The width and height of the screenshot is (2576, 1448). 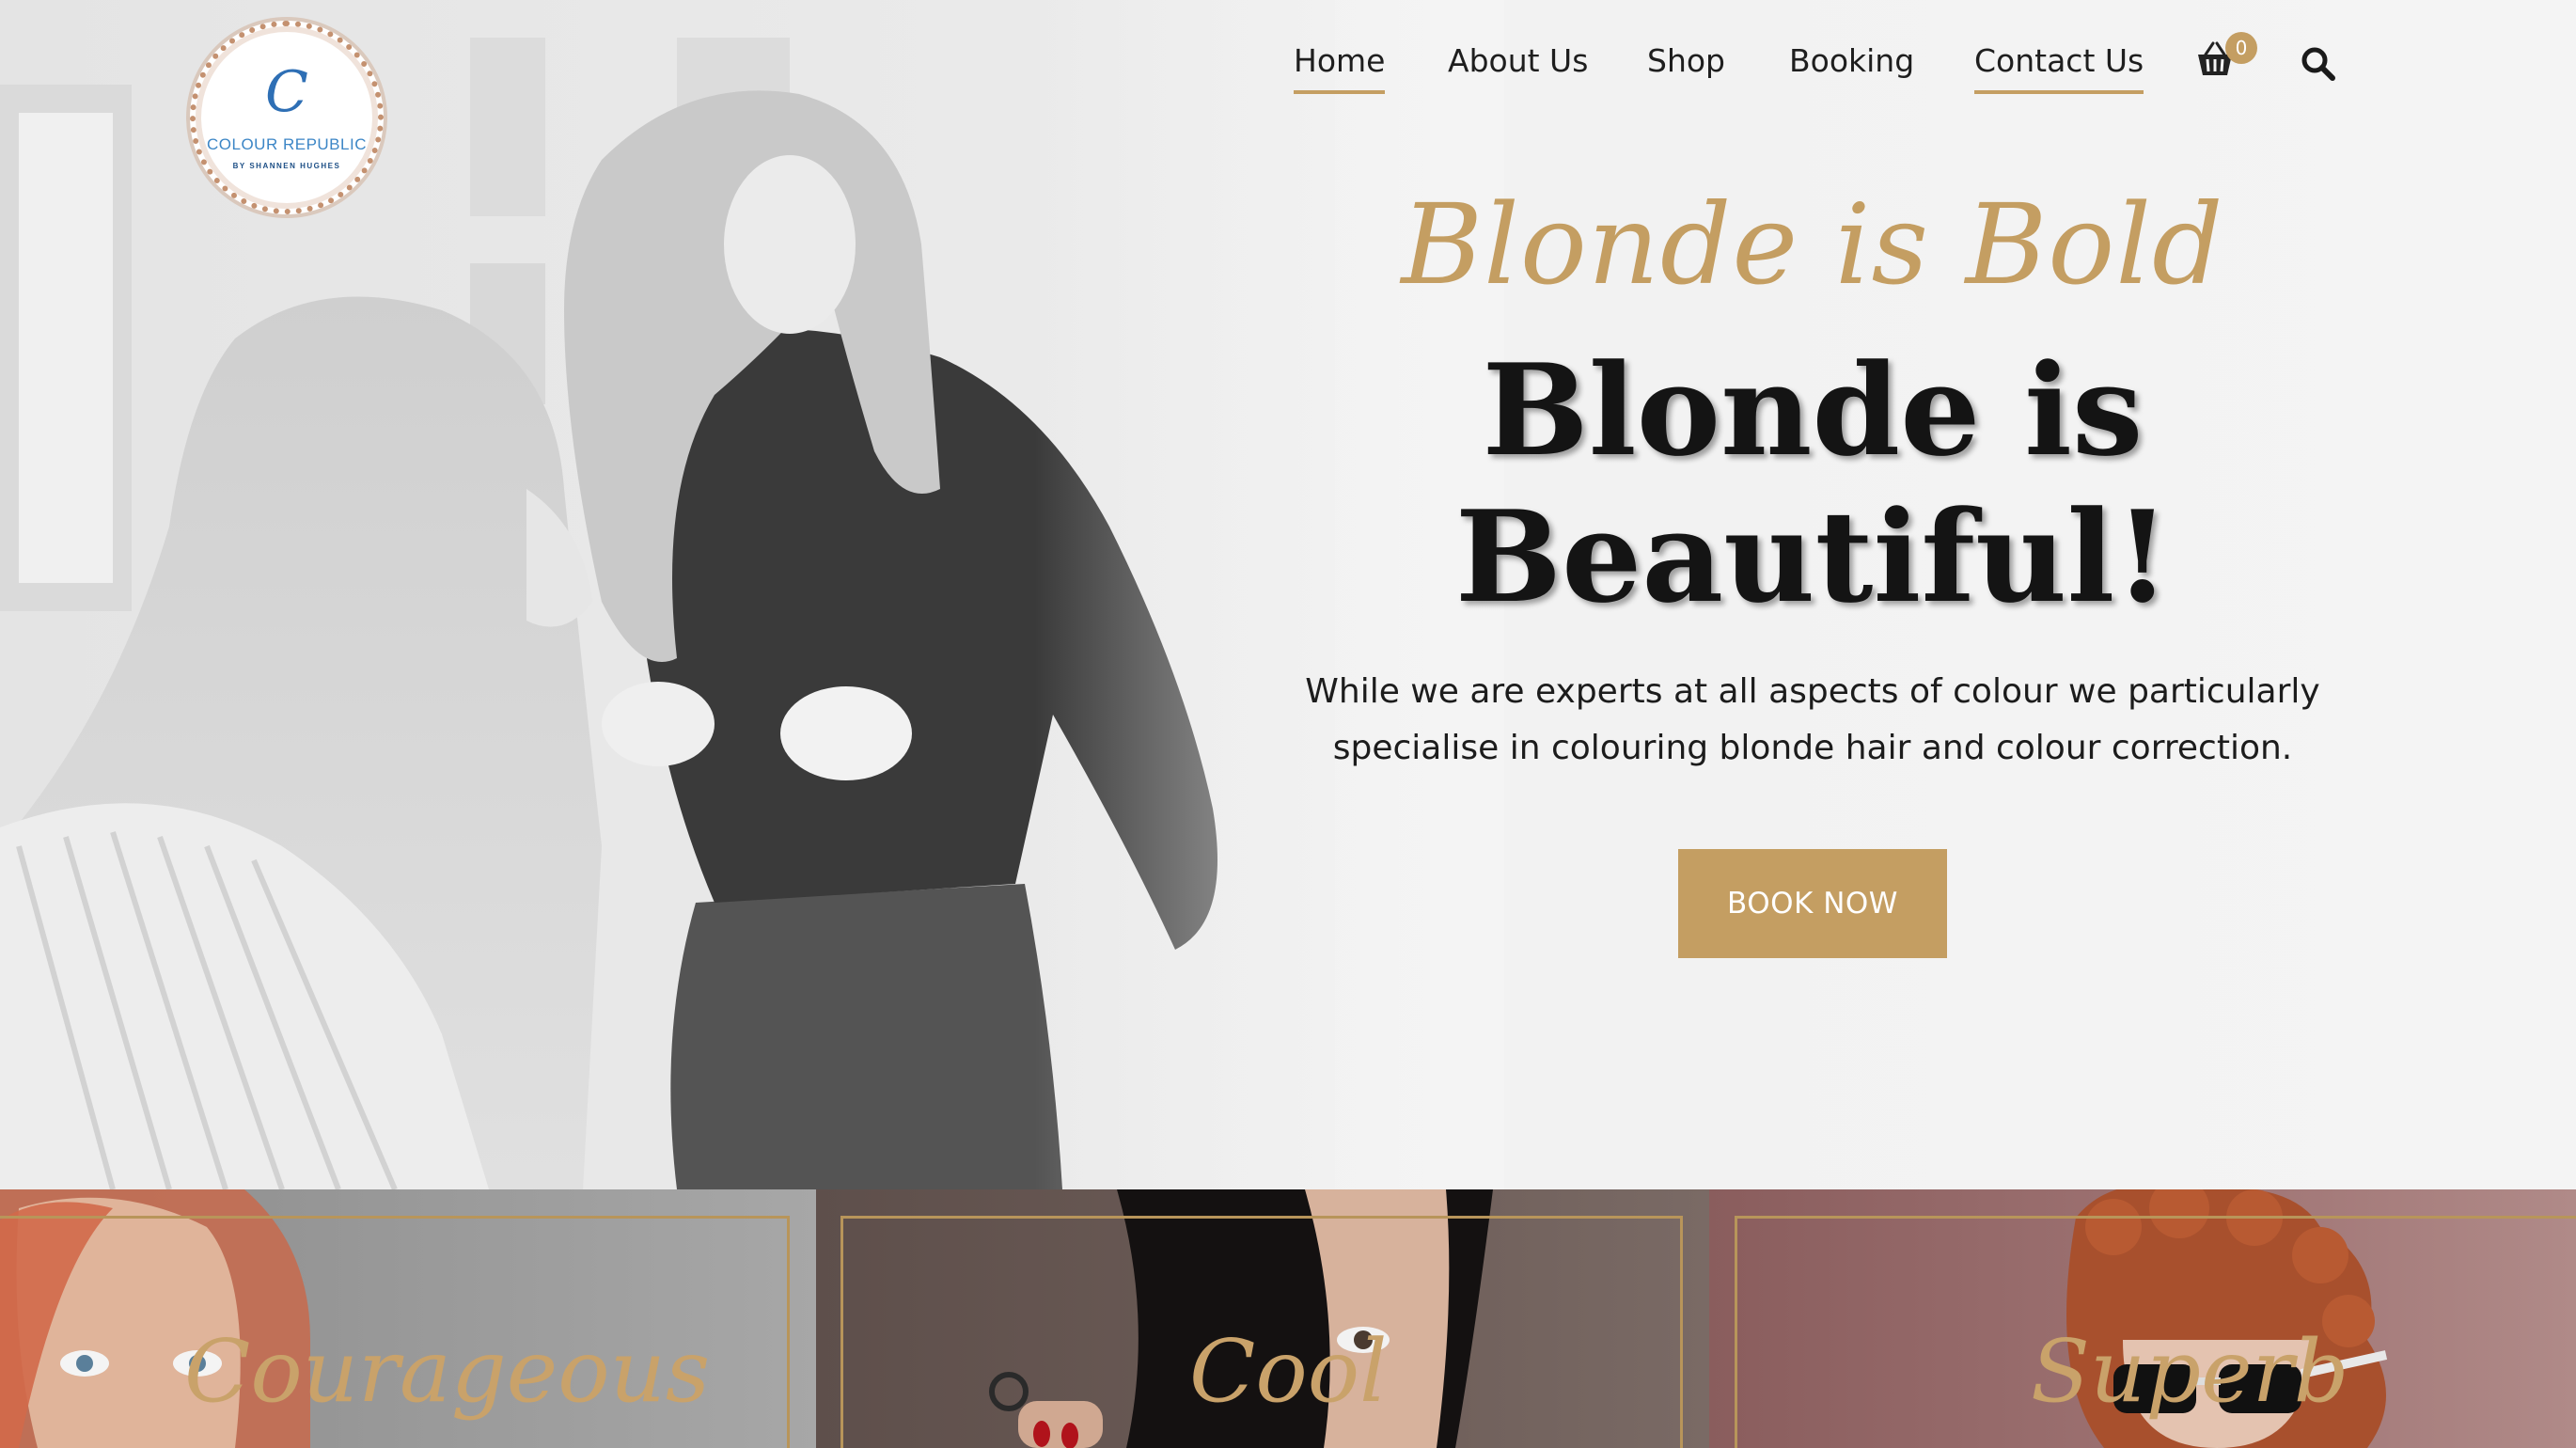 I want to click on book-now-button: BOOK NOW, so click(x=1812, y=903).